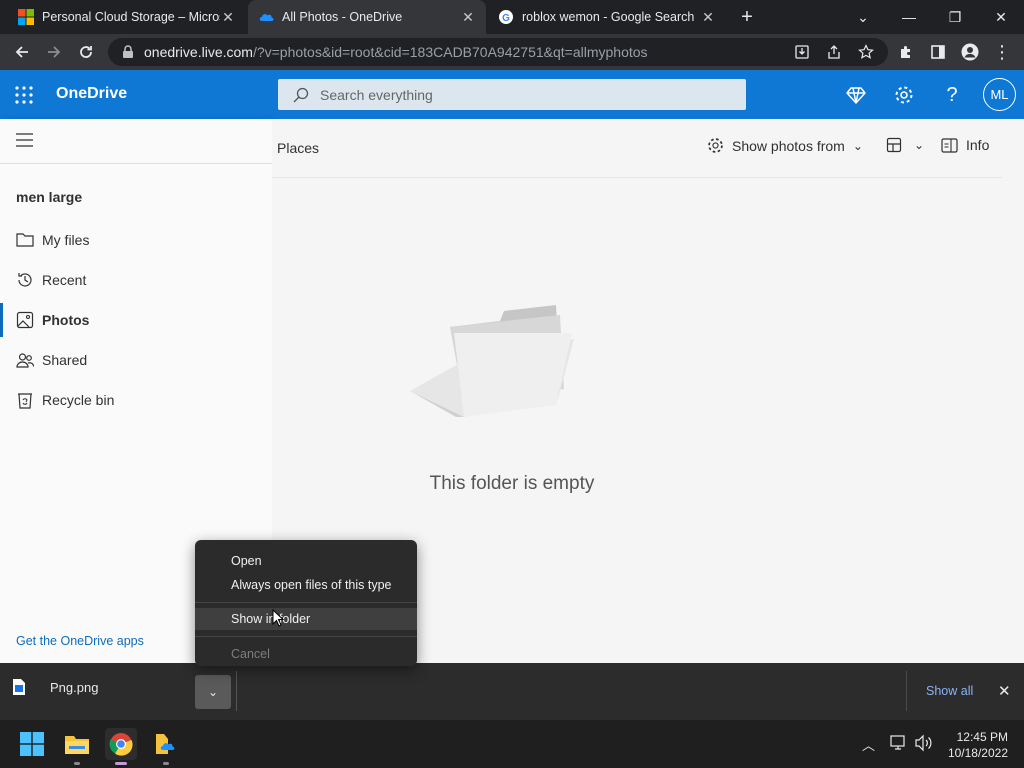  Describe the element at coordinates (834, 52) in the screenshot. I see `share-icon` at that location.